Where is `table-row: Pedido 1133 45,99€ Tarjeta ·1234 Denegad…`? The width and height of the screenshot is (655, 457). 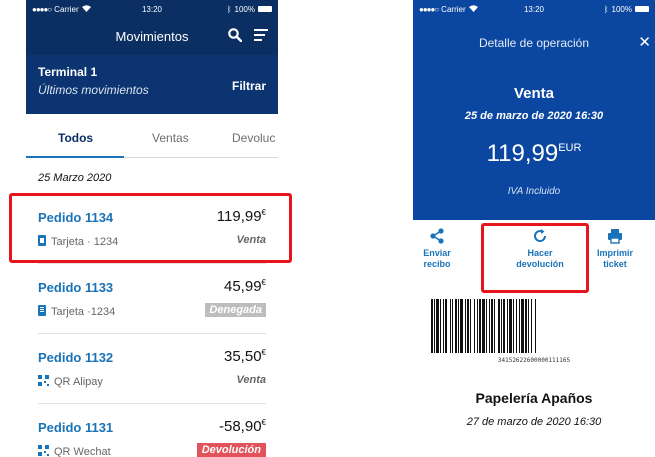
table-row: Pedido 1133 45,99€ Tarjeta ·1234 Denegad… is located at coordinates (152, 299).